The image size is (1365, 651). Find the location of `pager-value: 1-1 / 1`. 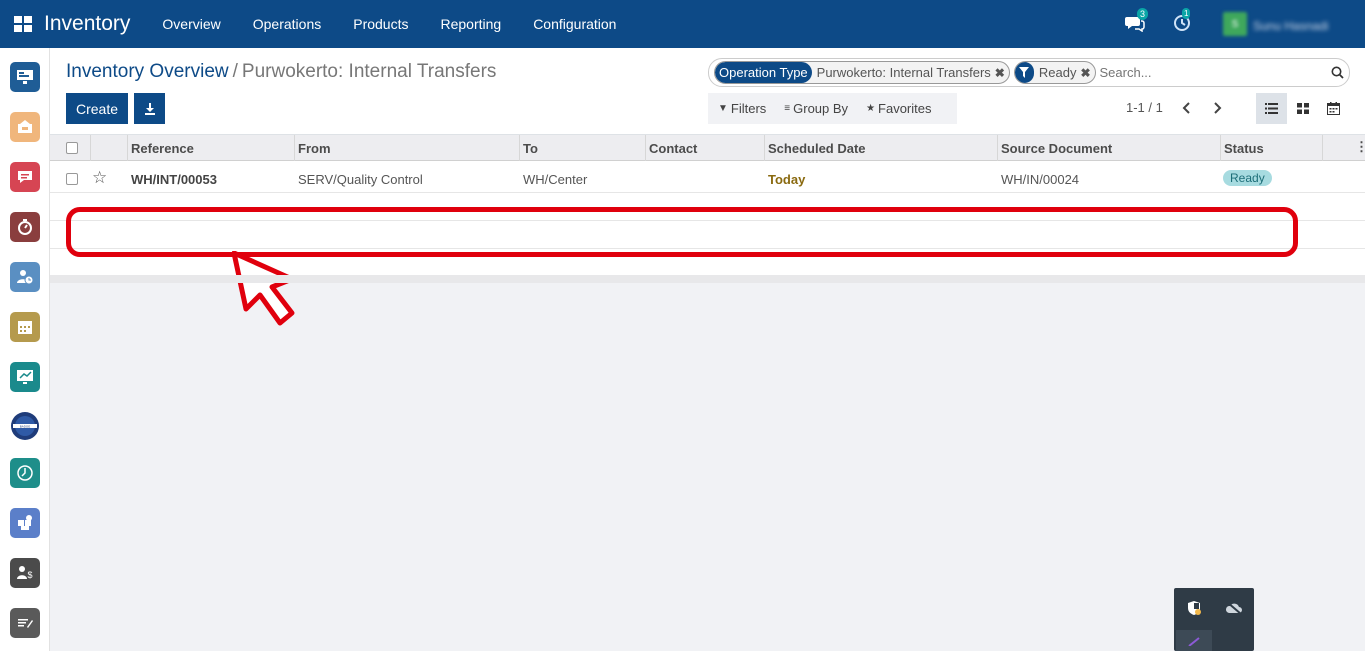

pager-value: 1-1 / 1 is located at coordinates (1144, 107).